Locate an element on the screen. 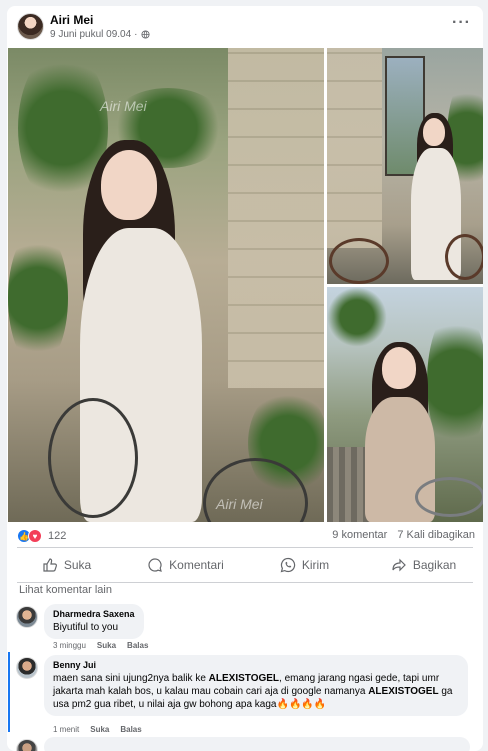 This screenshot has height=751, width=488. comment-button: Komentari is located at coordinates (185, 565).